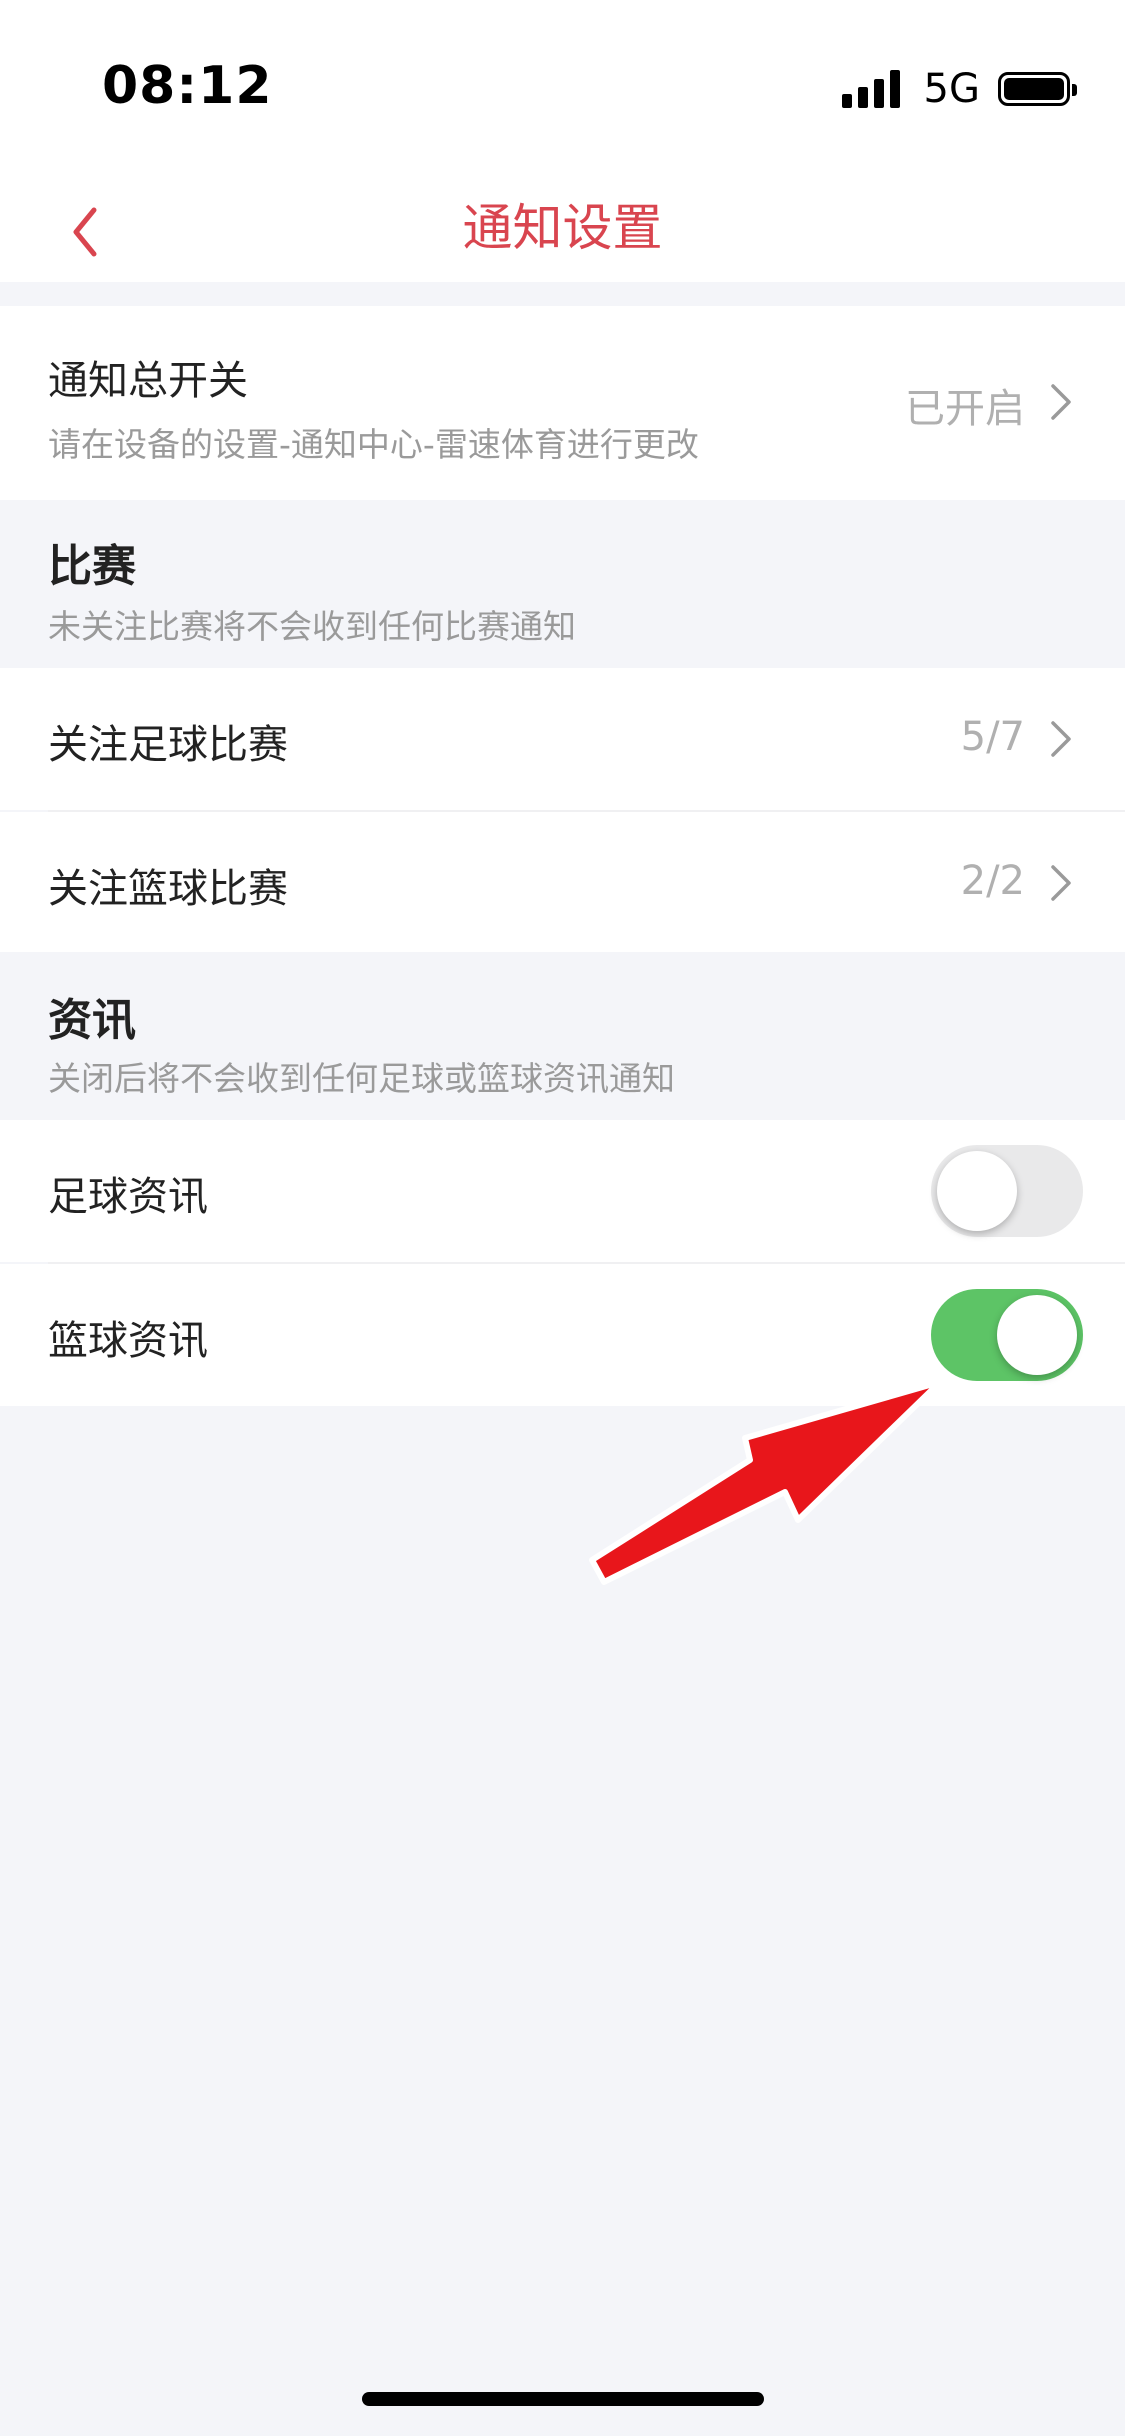 The width and height of the screenshot is (1125, 2436). I want to click on football-news-label: 足球资讯, so click(128, 1197).